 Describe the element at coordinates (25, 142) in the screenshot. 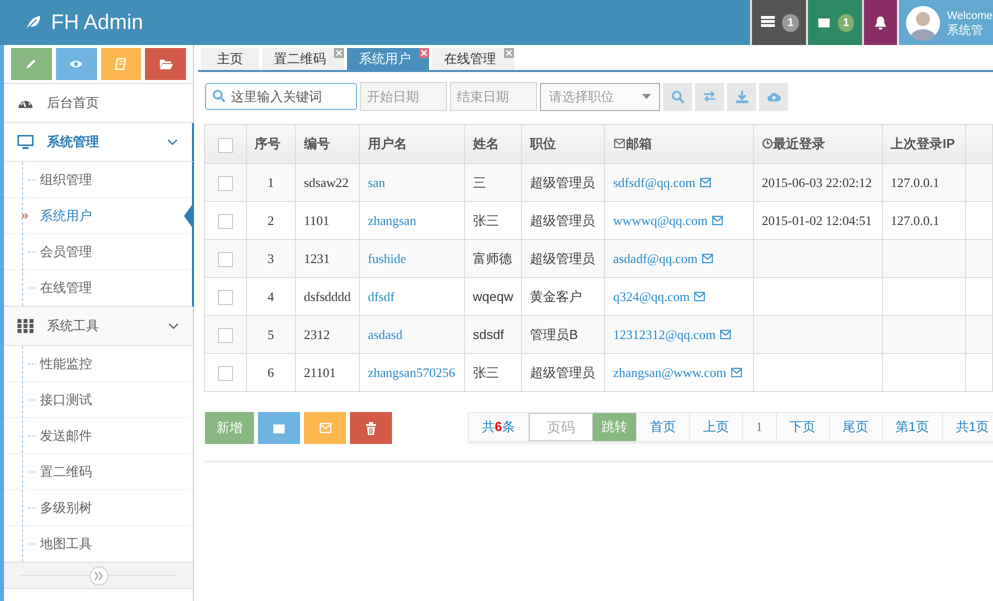

I see `monitor-icon` at that location.